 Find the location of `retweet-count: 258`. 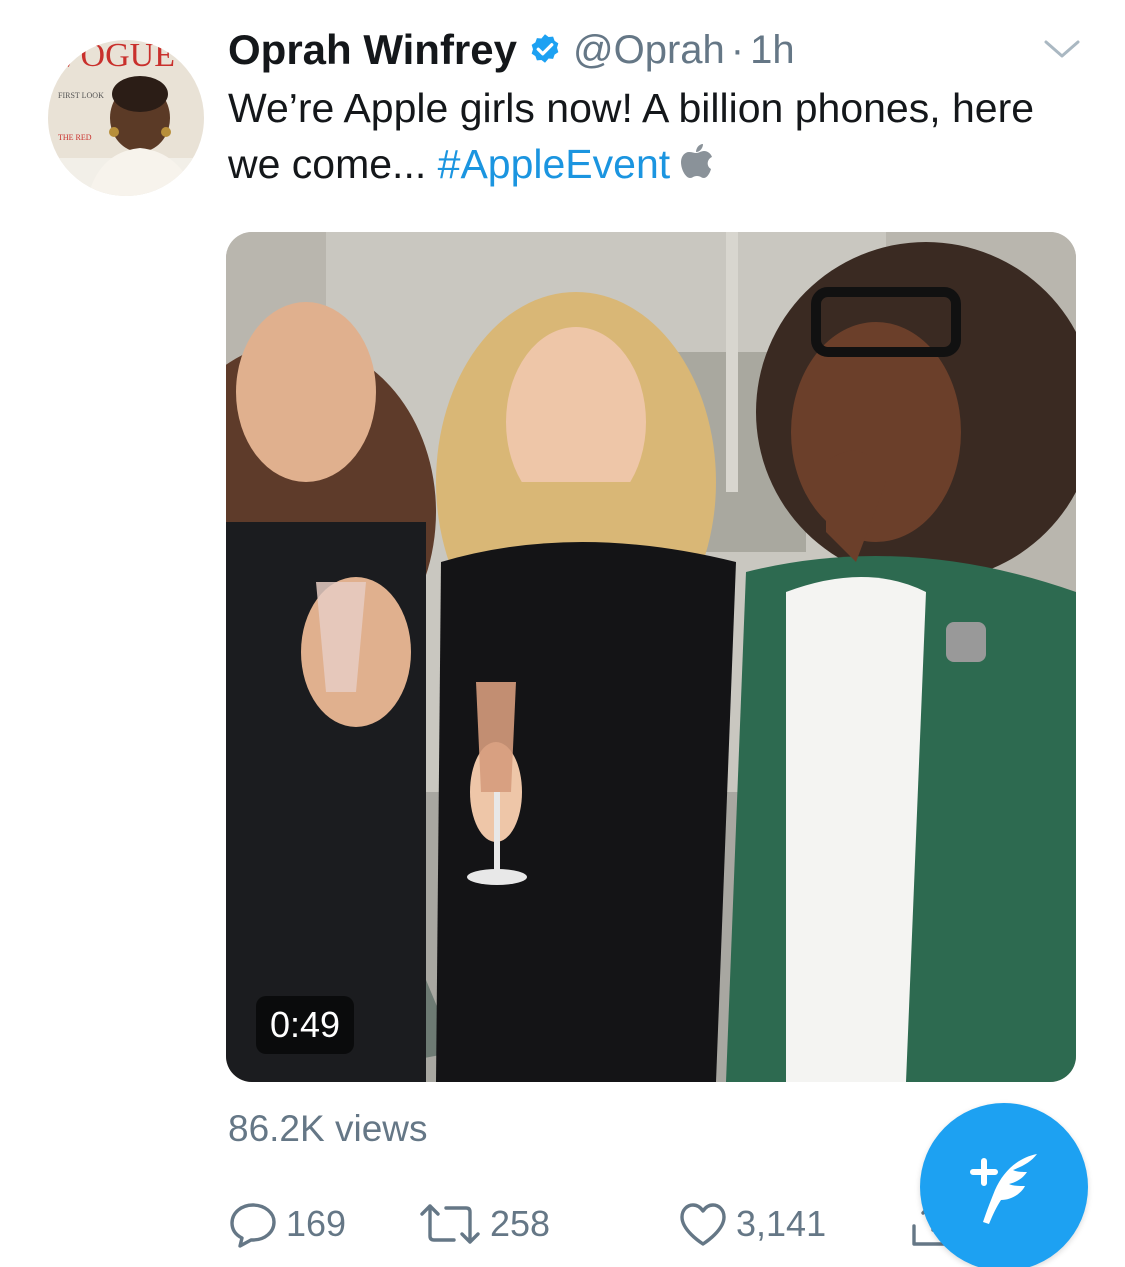

retweet-count: 258 is located at coordinates (520, 1223).